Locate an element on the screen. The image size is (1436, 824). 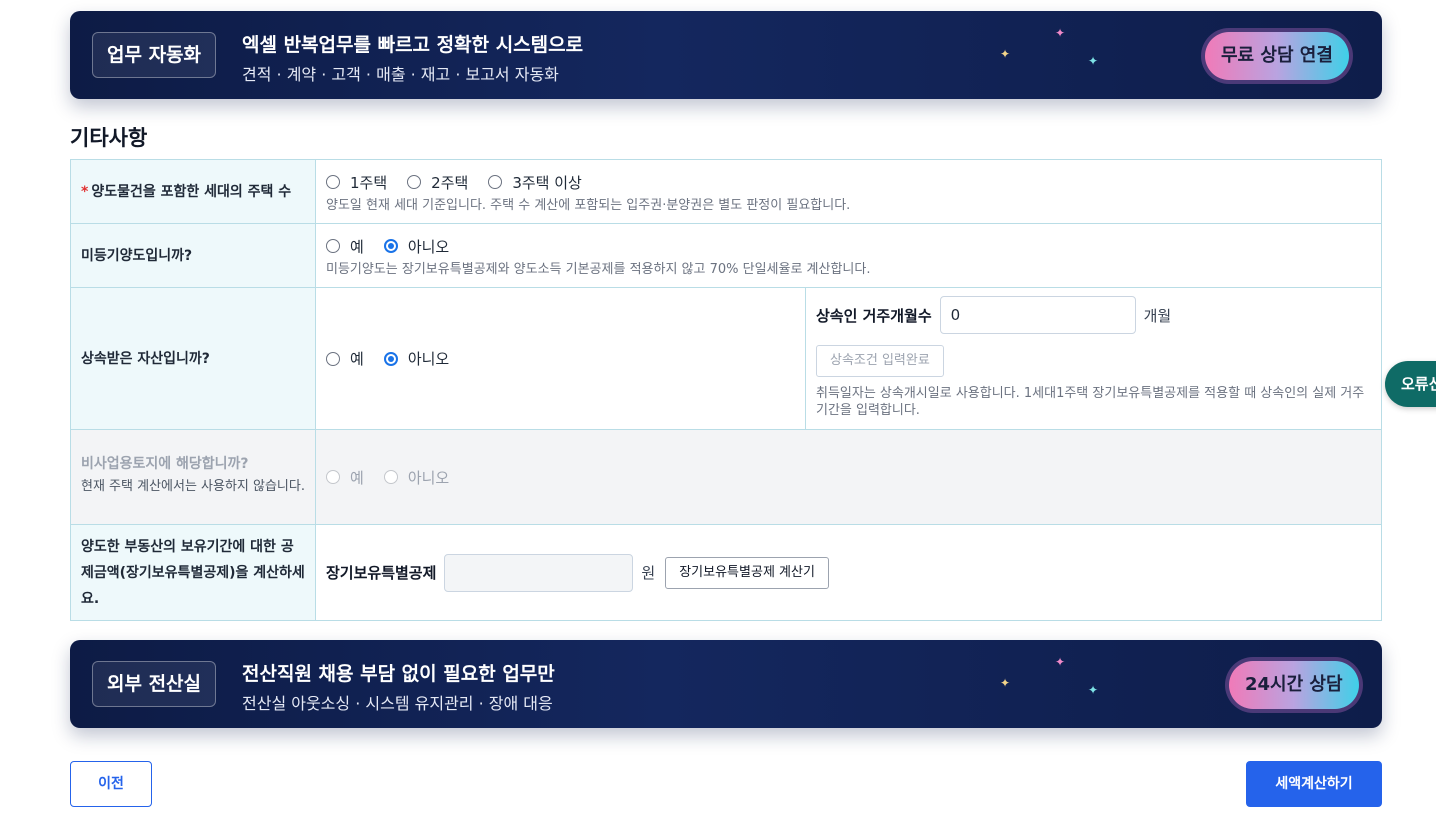
long-term-field: 장기보유특별공제 원 장기보유특별공제 계산기 is located at coordinates (848, 572).